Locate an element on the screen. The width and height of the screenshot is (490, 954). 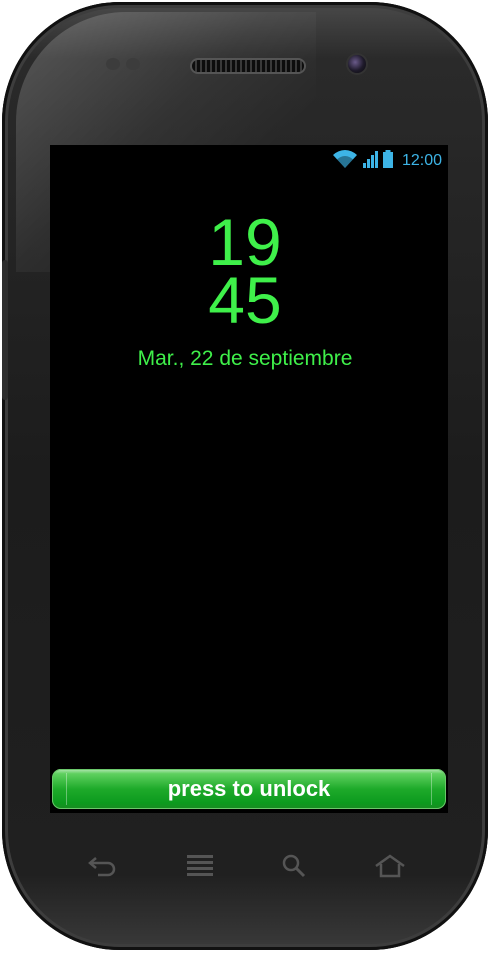
proximity-sensor is located at coordinates (113, 64).